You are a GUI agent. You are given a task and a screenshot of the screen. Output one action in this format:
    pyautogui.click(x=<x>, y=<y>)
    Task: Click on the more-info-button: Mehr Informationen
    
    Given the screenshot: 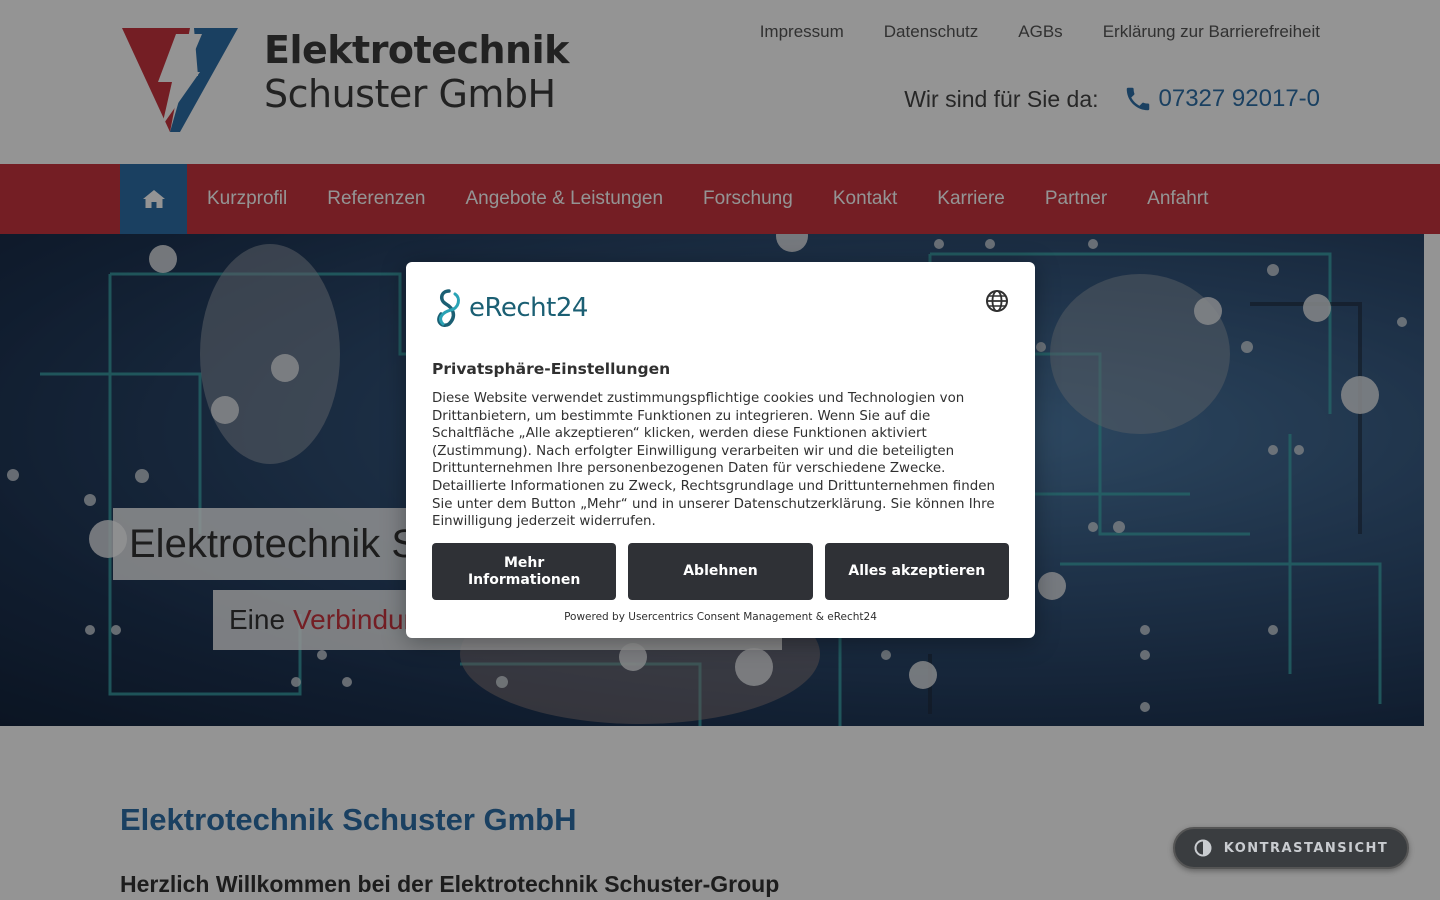 What is the action you would take?
    pyautogui.click(x=524, y=571)
    